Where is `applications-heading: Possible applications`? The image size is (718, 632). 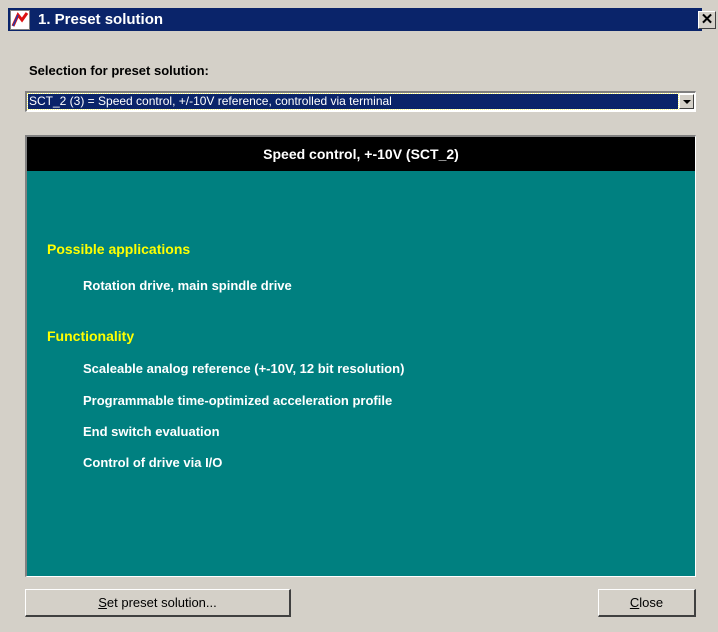
applications-heading: Possible applications is located at coordinates (119, 249).